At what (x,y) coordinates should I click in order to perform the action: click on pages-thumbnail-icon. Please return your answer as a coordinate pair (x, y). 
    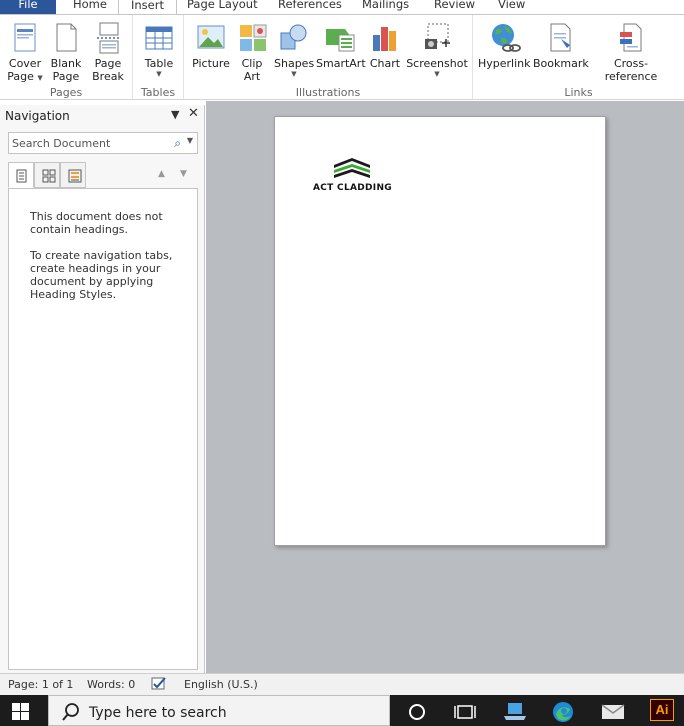
    Looking at the image, I should click on (49, 176).